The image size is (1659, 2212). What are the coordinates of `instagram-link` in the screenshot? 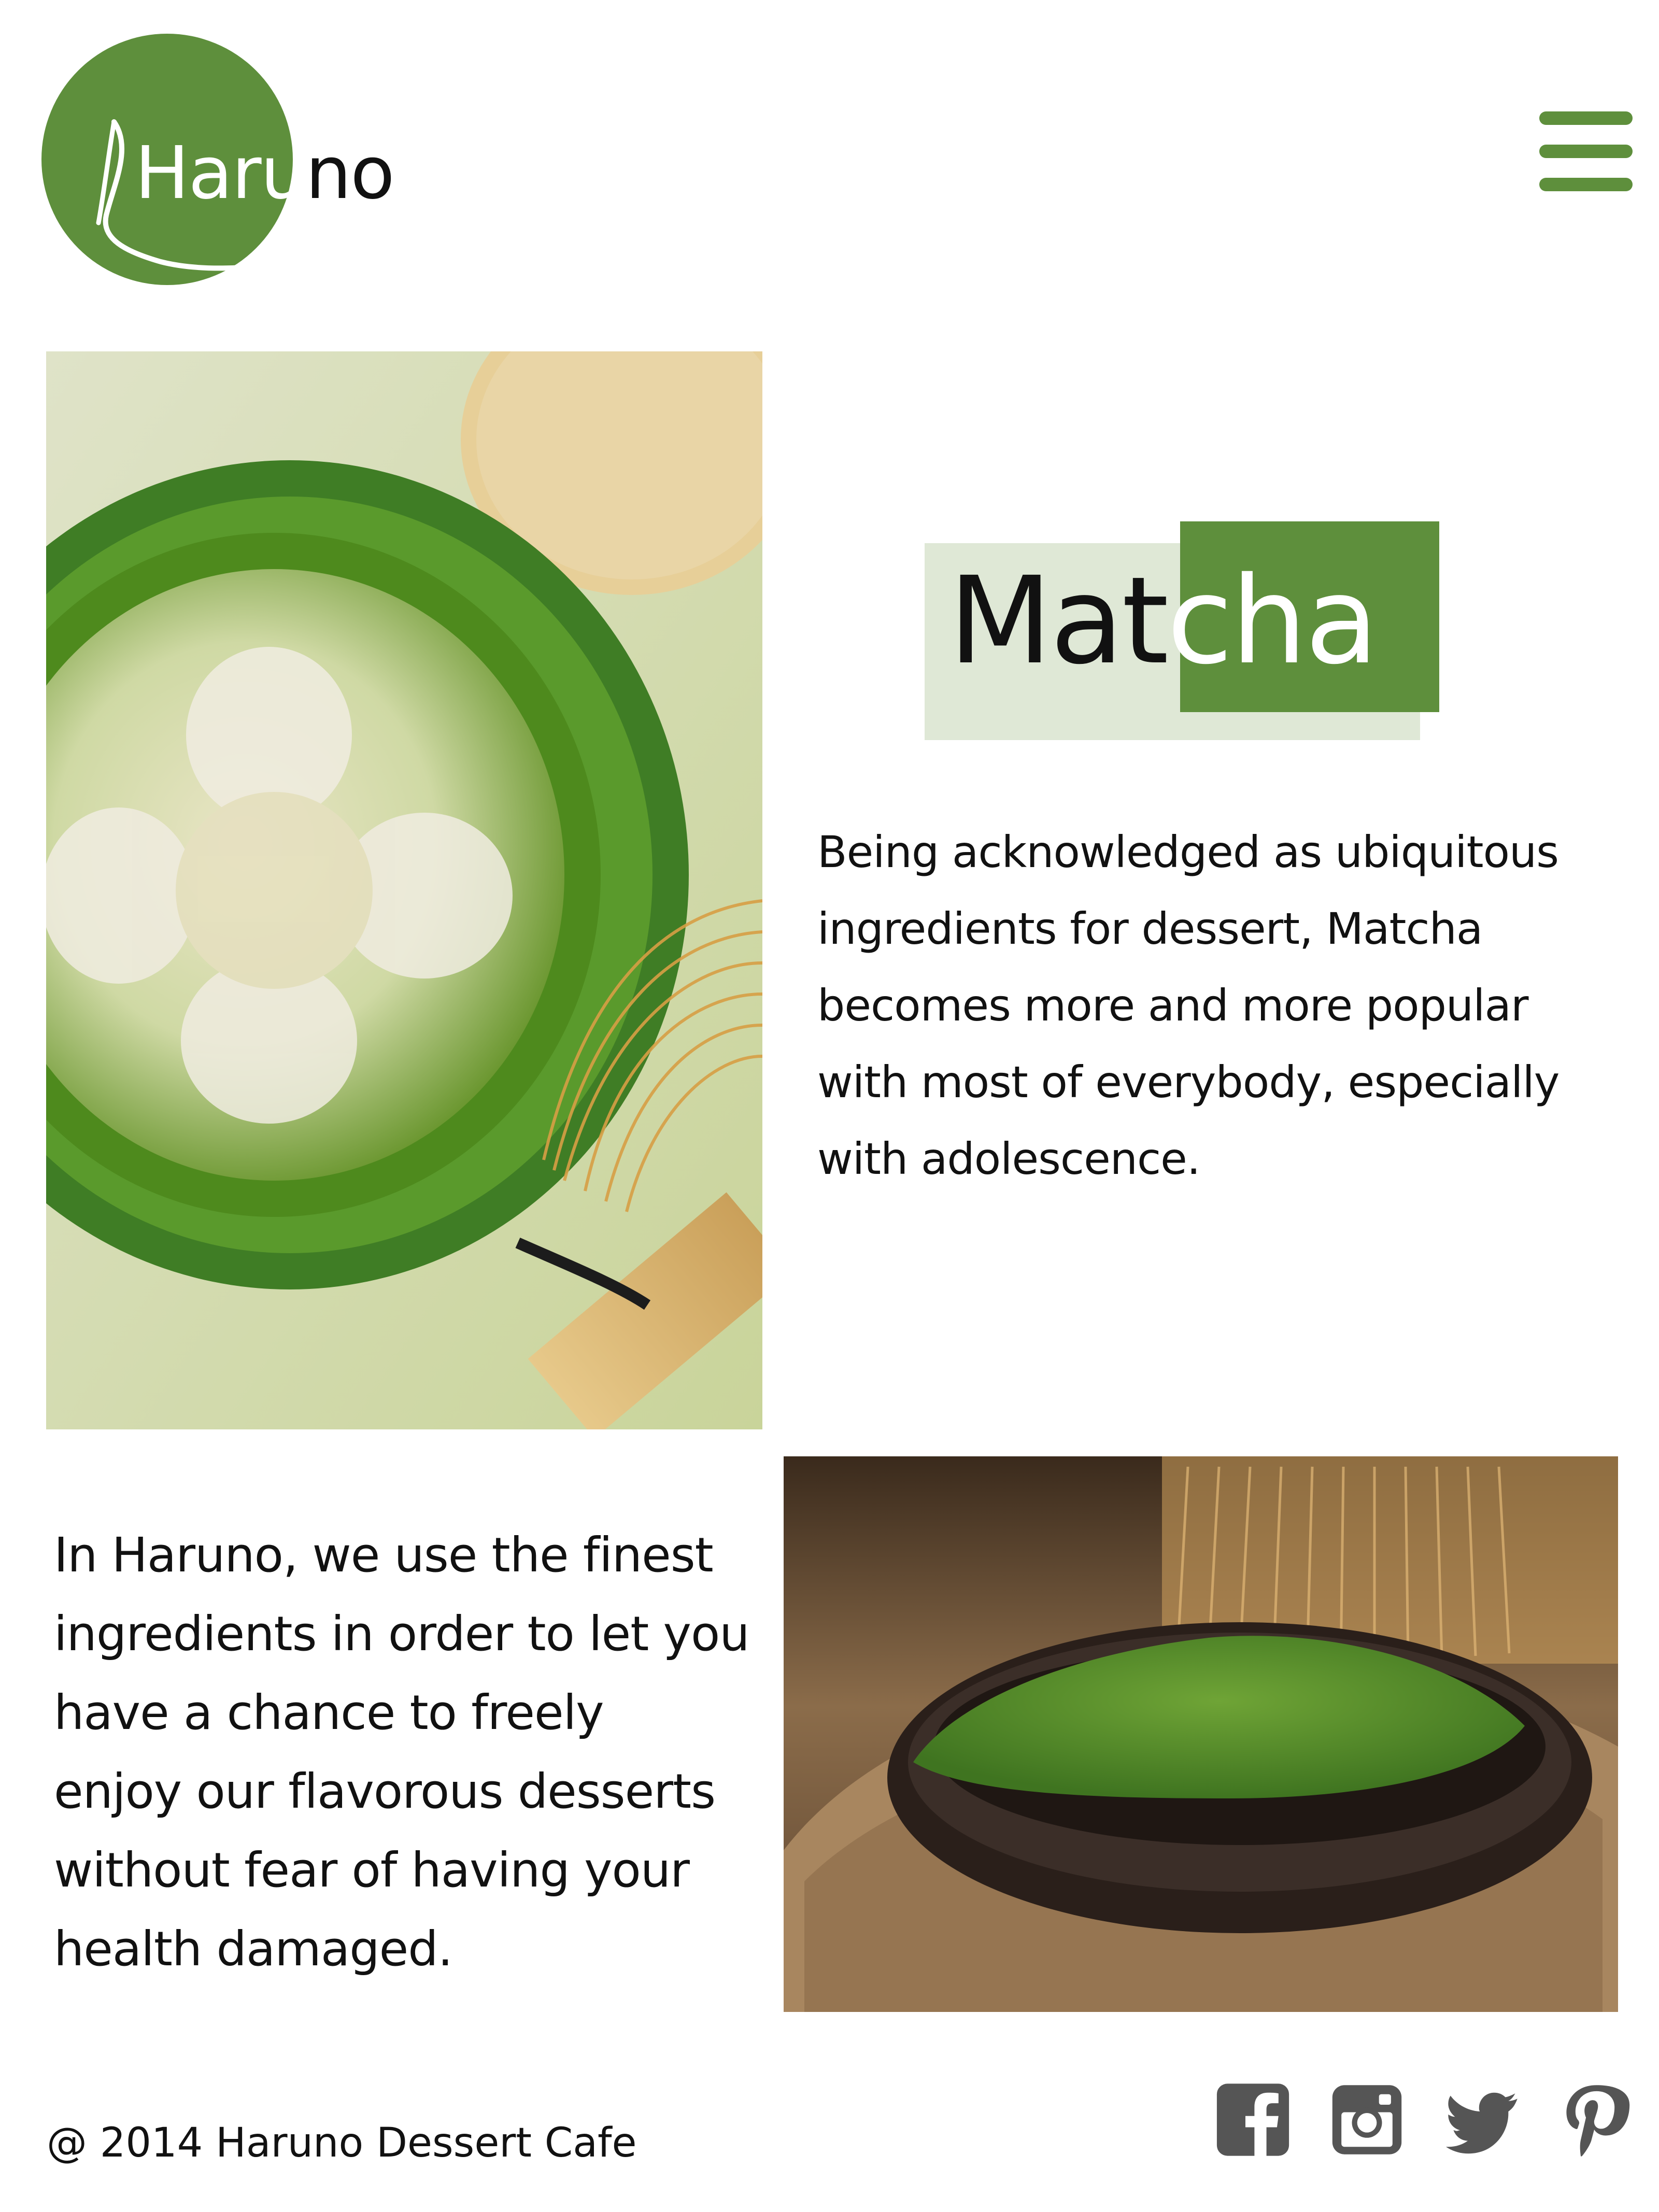 It's located at (1367, 2120).